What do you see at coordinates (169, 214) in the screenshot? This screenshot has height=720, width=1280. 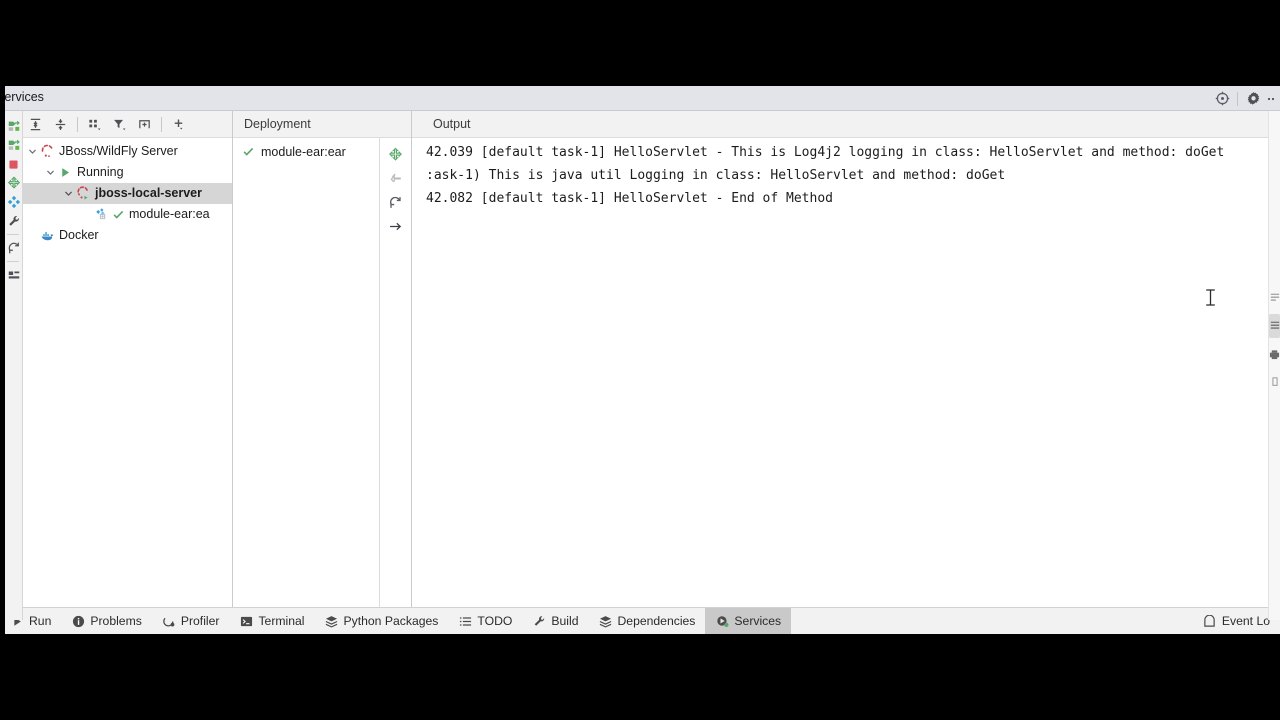 I see `tree-item-label: module-ear:ea` at bounding box center [169, 214].